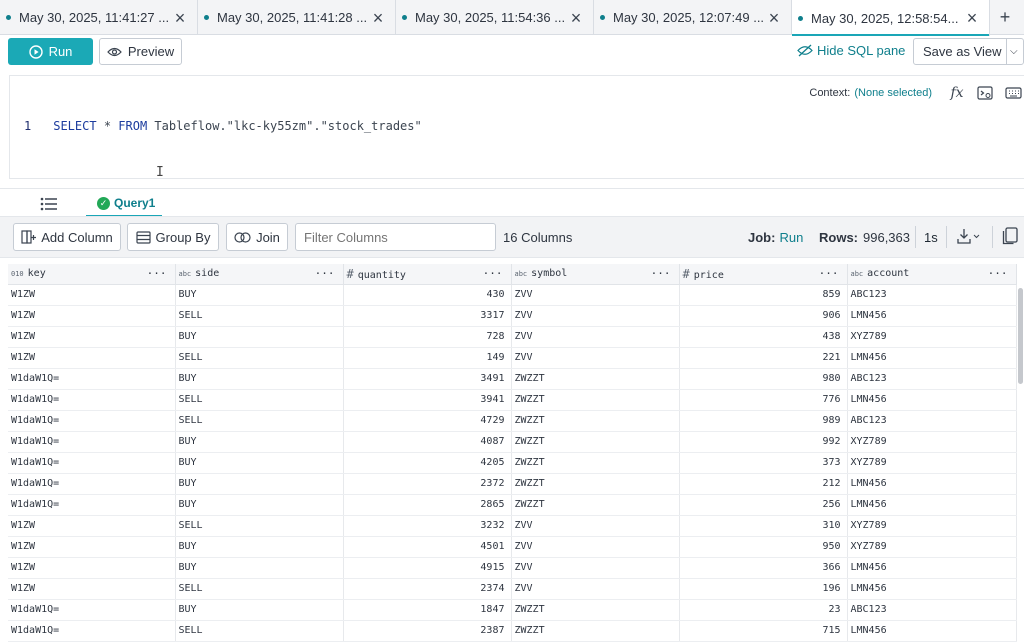 This screenshot has height=642, width=1024. Describe the element at coordinates (427, 358) in the screenshot. I see `cell-quantity: 149` at that location.